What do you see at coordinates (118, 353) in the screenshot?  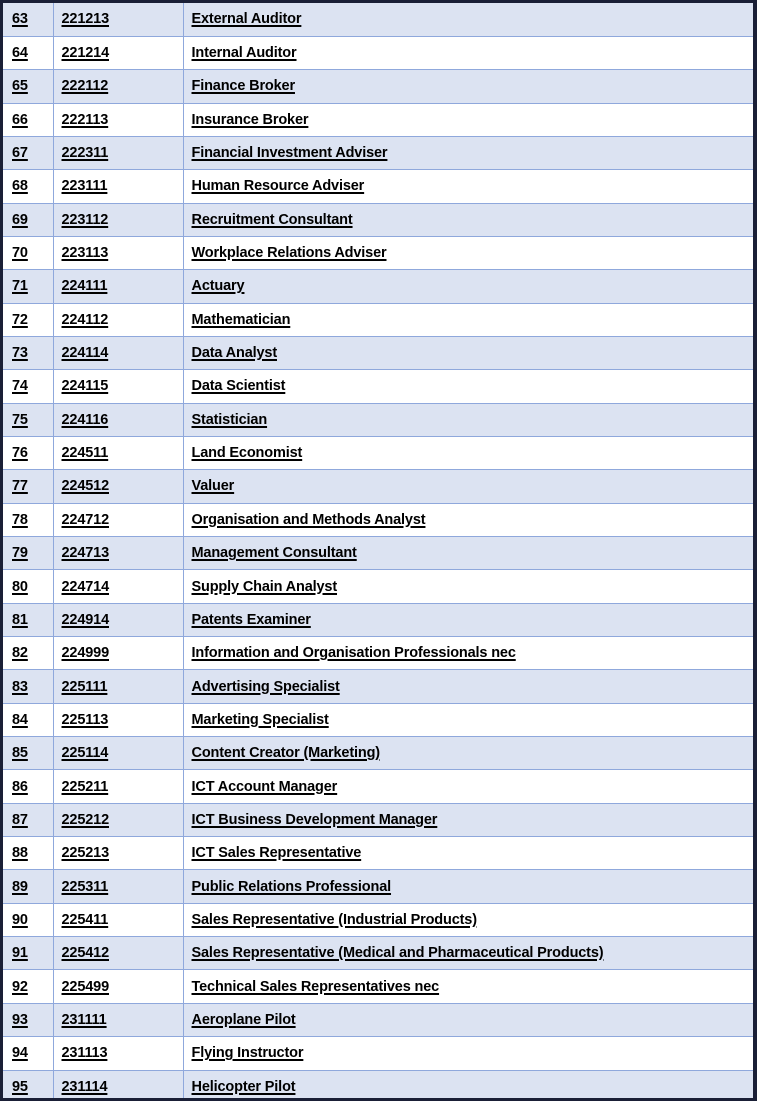 I see `occupation-code-cell: 224114` at bounding box center [118, 353].